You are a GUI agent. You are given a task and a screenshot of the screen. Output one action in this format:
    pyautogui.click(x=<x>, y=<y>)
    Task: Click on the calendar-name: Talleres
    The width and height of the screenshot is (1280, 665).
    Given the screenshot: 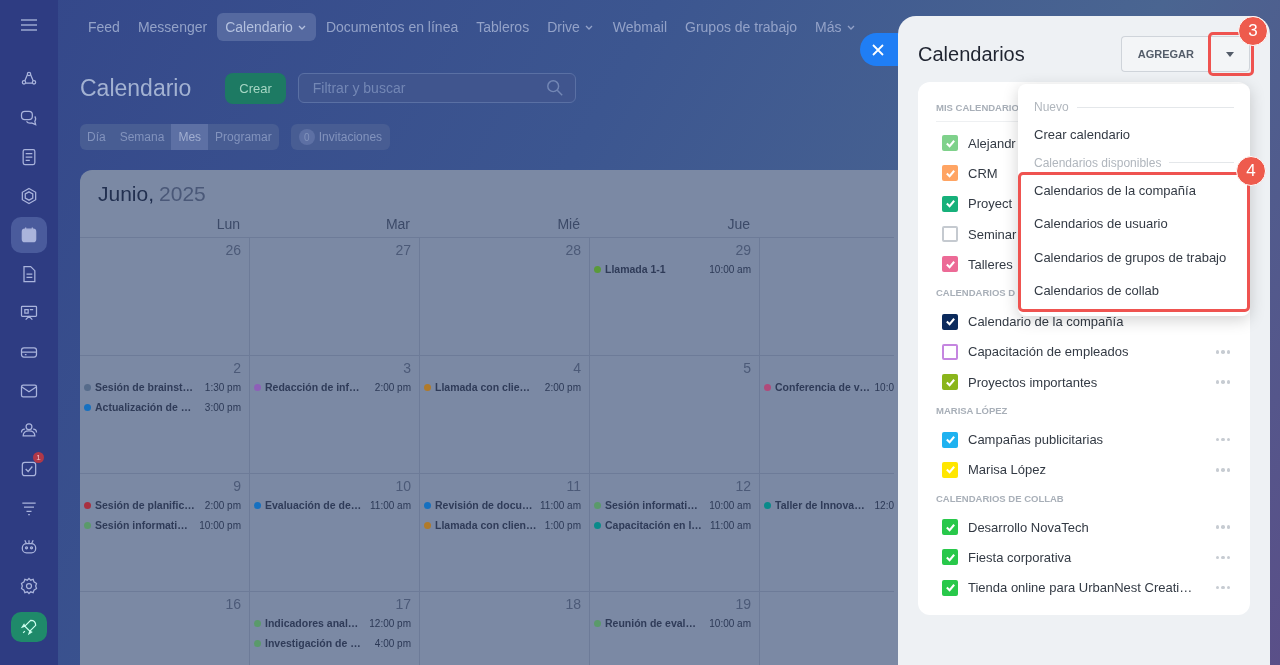 What is the action you would take?
    pyautogui.click(x=990, y=264)
    